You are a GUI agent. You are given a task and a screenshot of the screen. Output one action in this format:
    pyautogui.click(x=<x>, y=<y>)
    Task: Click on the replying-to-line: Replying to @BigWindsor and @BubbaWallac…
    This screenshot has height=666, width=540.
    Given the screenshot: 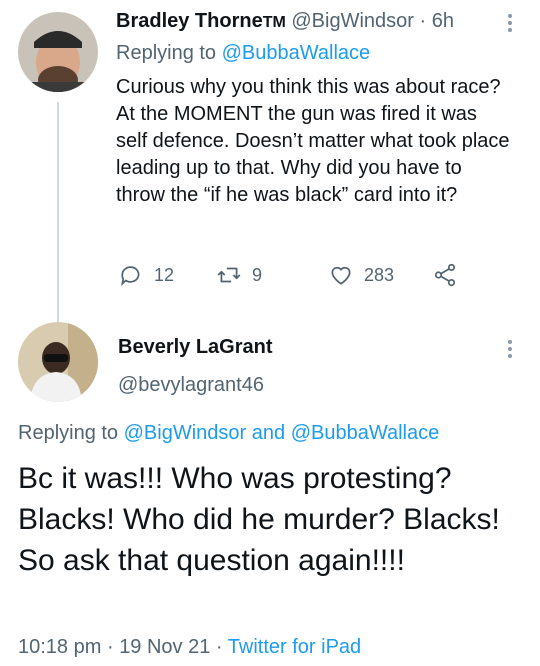 What is the action you would take?
    pyautogui.click(x=228, y=433)
    